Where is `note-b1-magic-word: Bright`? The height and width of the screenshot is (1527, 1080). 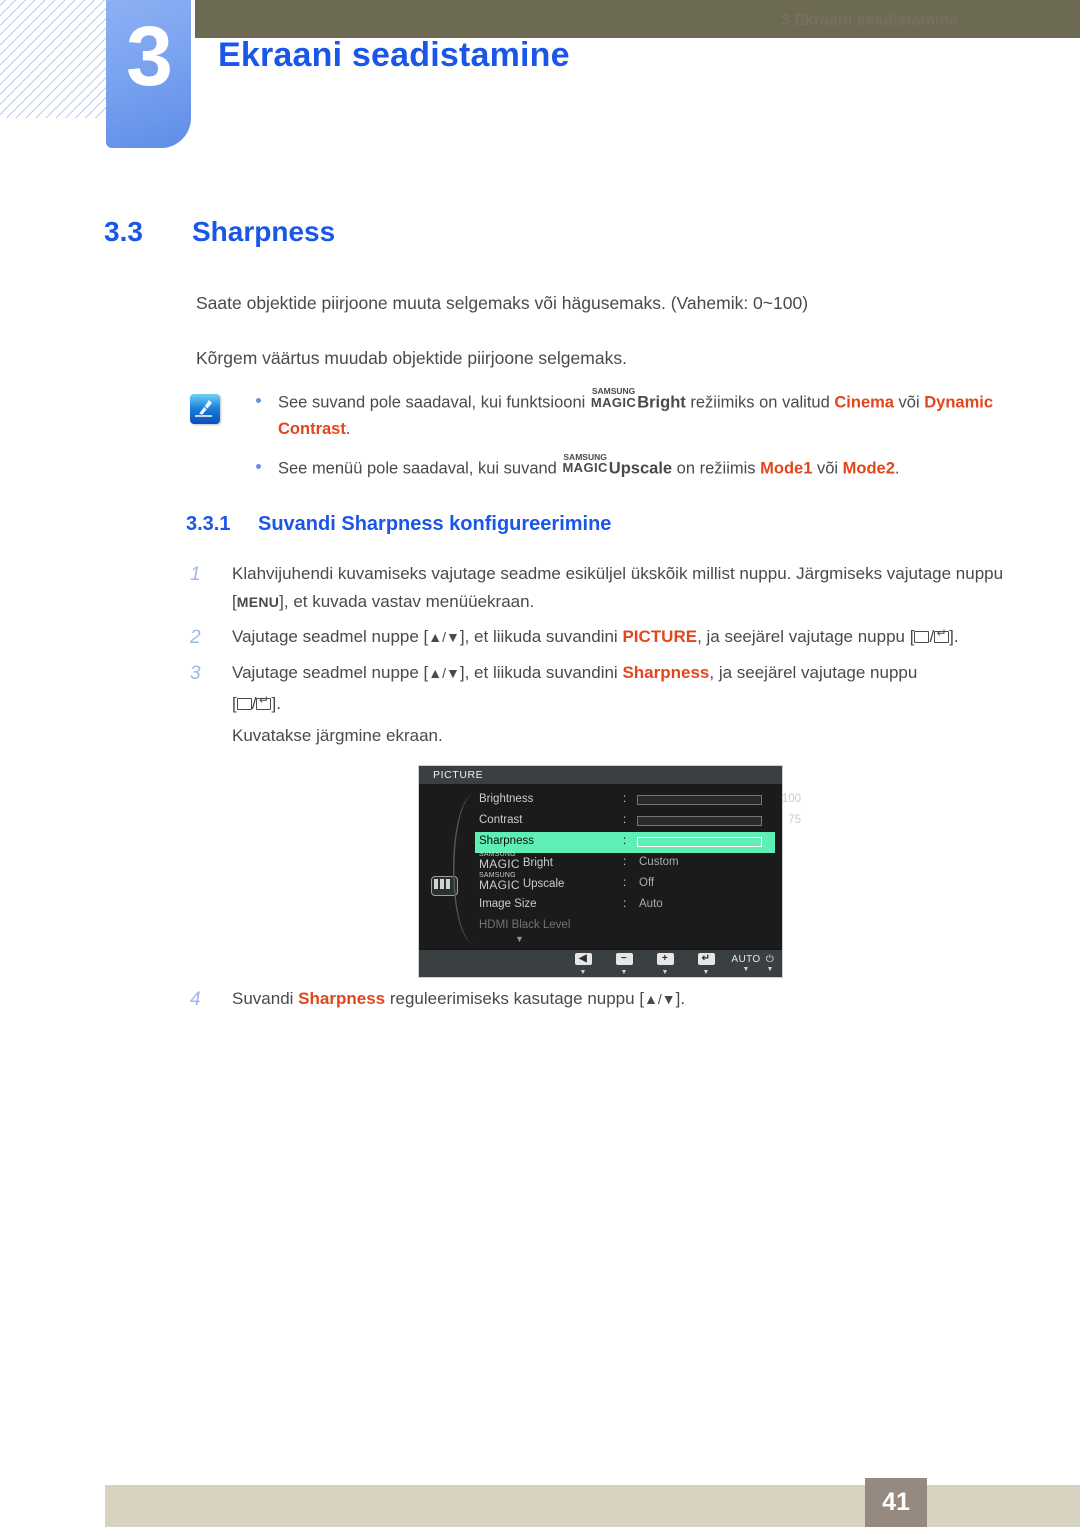 note-b1-magic-word: Bright is located at coordinates (661, 402).